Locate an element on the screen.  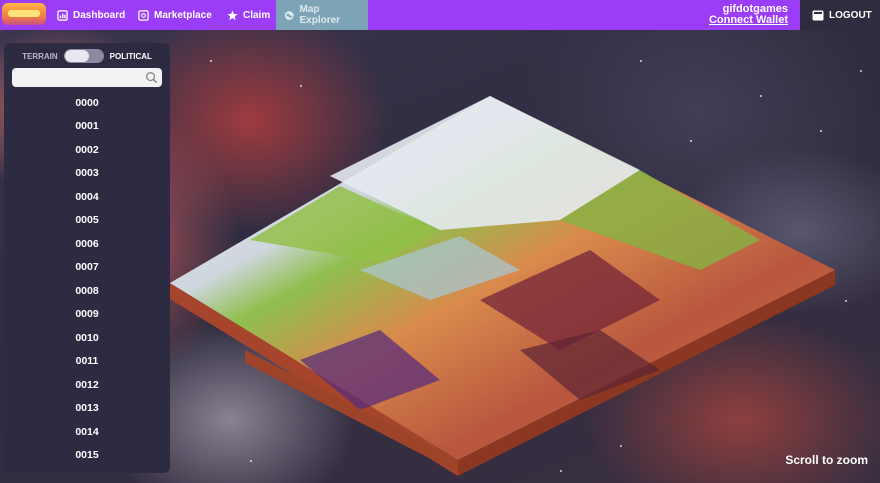
globe-icon is located at coordinates (289, 15).